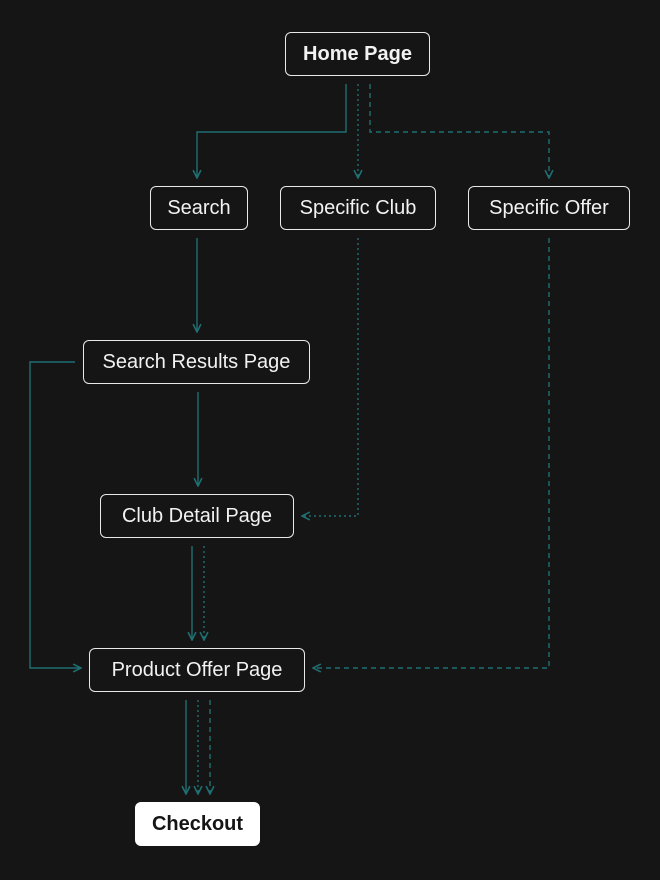 The height and width of the screenshot is (880, 660). What do you see at coordinates (196, 362) in the screenshot?
I see `node-search-results-page: Search Results Page` at bounding box center [196, 362].